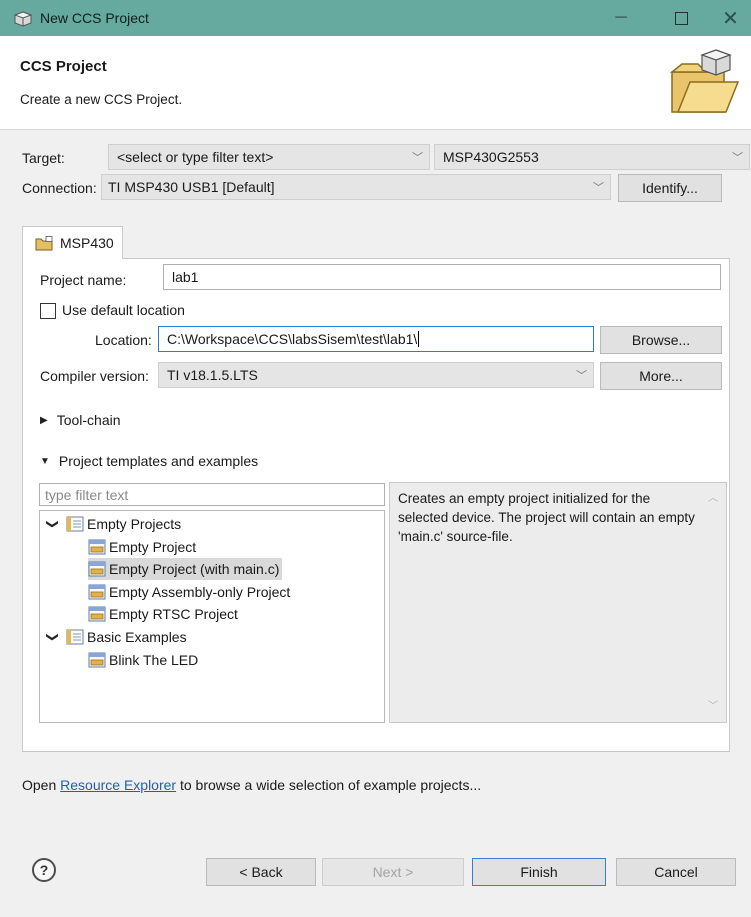 Image resolution: width=751 pixels, height=917 pixels. I want to click on tree-label: Empty Project (with main.c), so click(194, 569).